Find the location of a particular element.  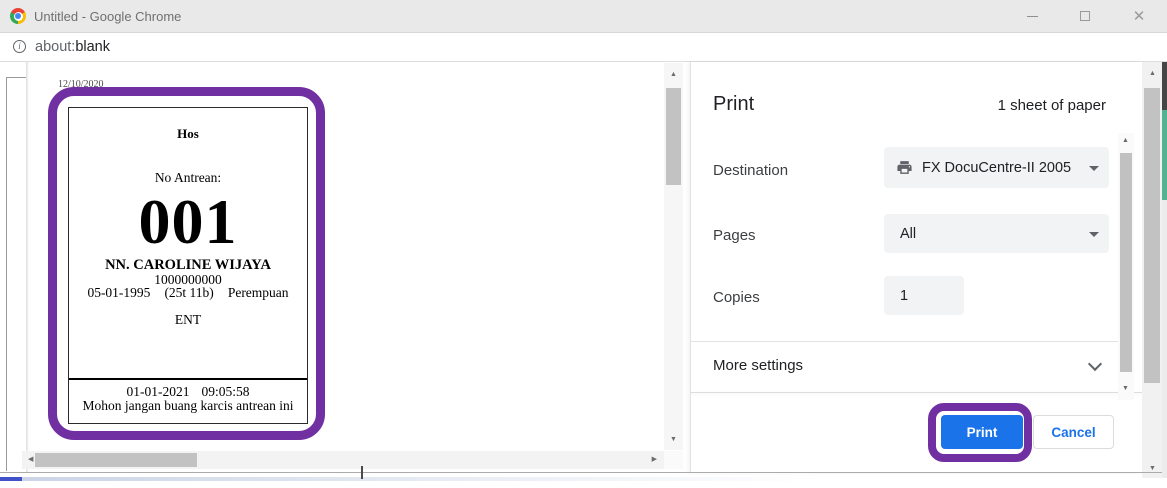

destination-label: Destination is located at coordinates (751, 170).